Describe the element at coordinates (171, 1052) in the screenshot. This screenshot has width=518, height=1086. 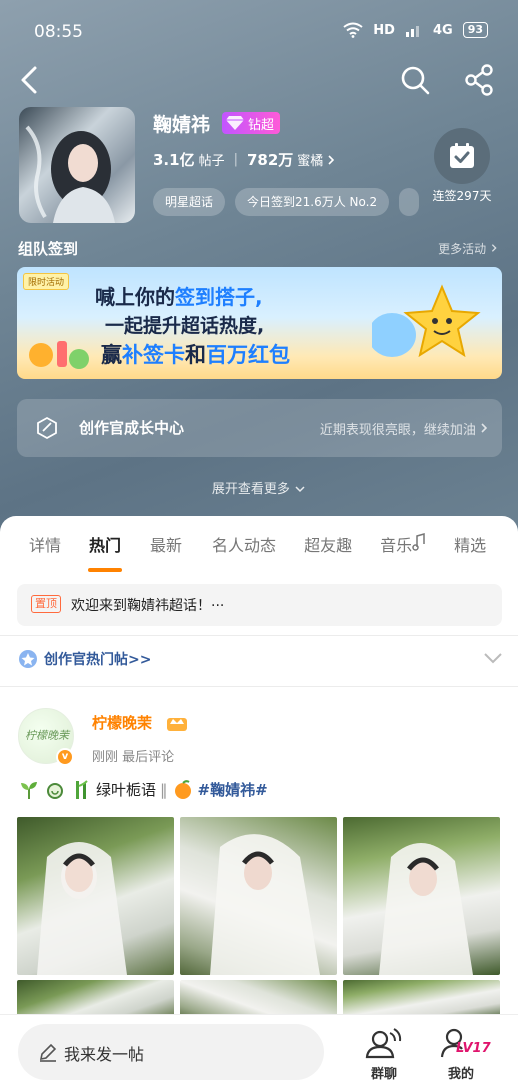
I see `compose-post-button: 我来发一帖` at that location.